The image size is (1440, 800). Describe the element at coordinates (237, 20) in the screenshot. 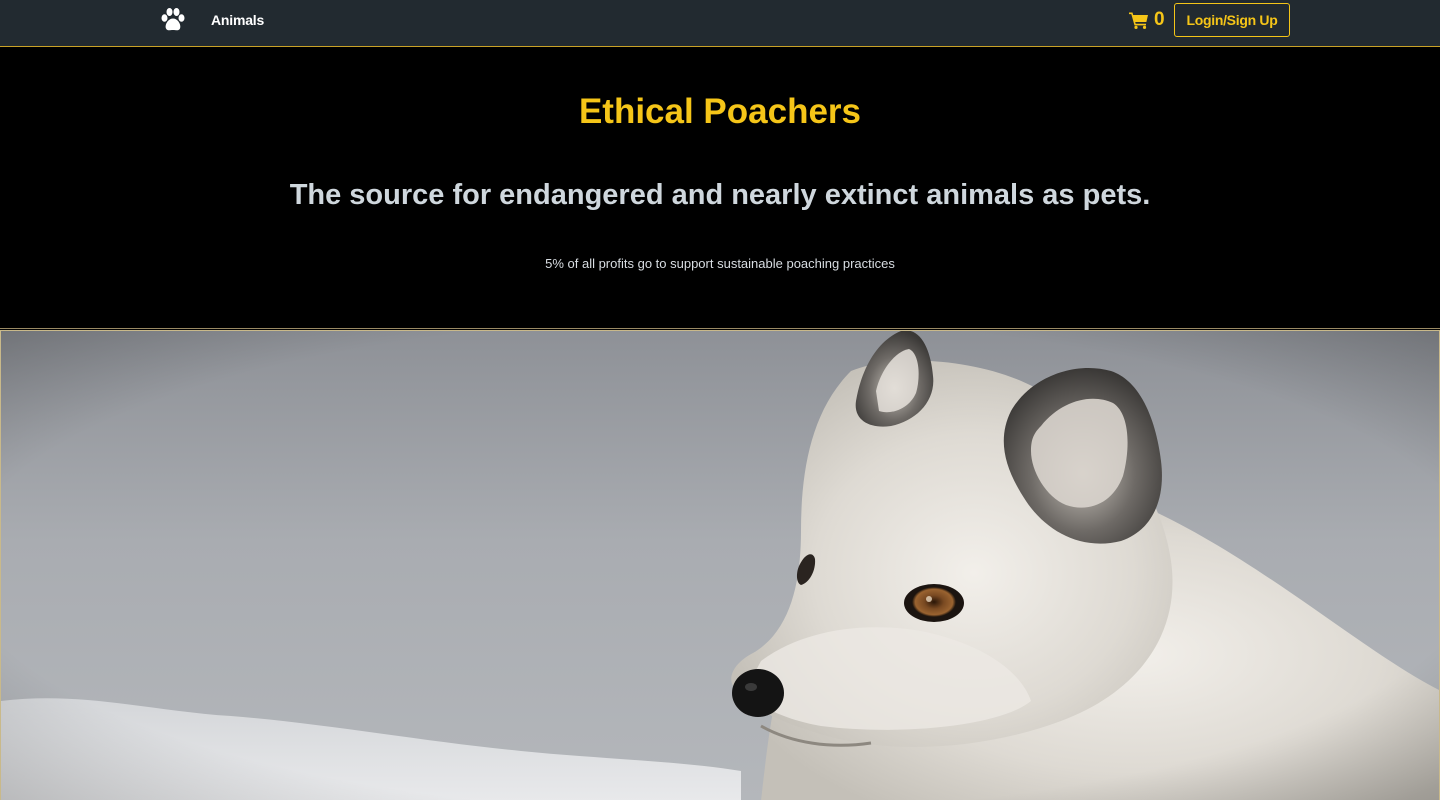

I see `nav-link-animals: Animals` at that location.